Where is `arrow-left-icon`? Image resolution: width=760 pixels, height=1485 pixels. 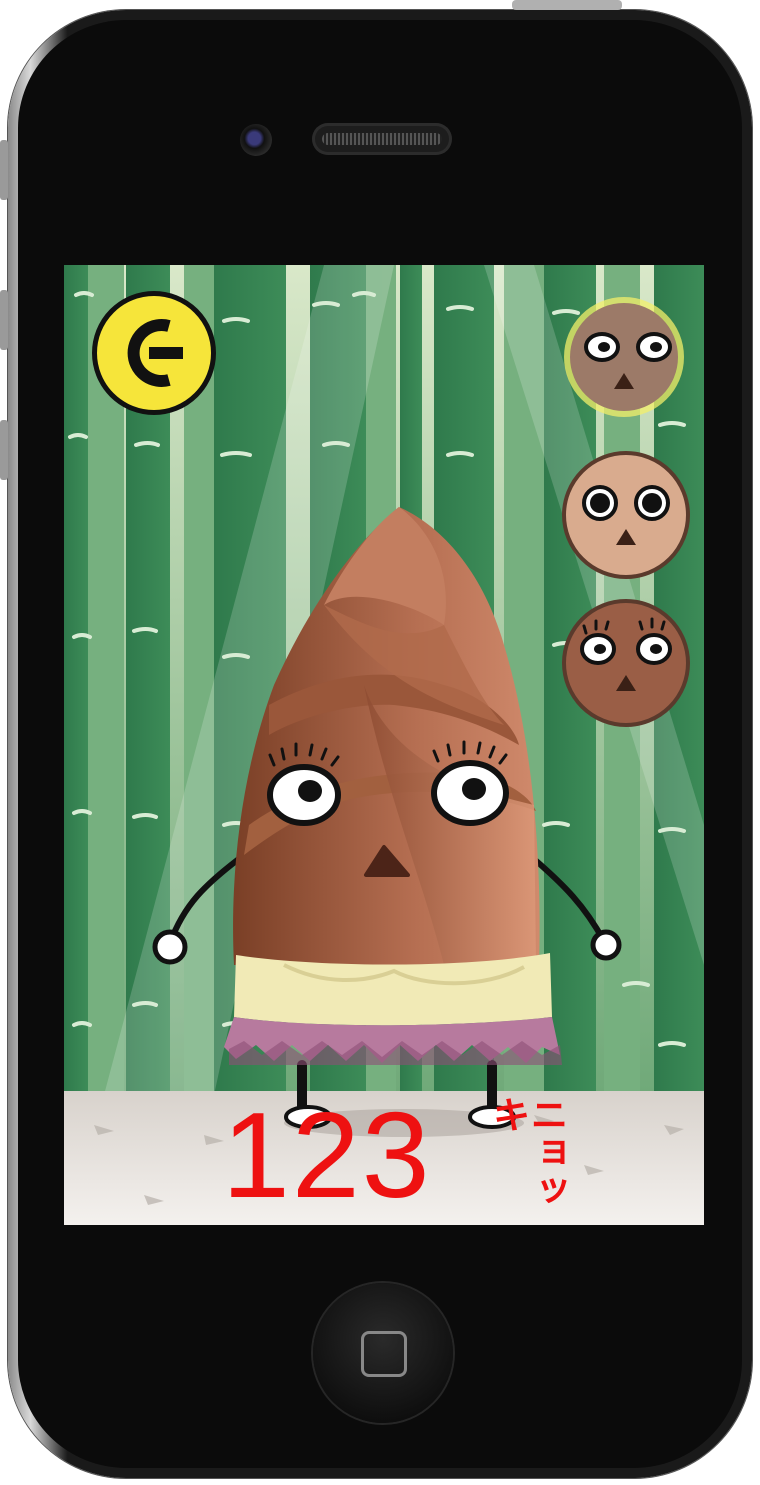
arrow-left-icon is located at coordinates (155, 353).